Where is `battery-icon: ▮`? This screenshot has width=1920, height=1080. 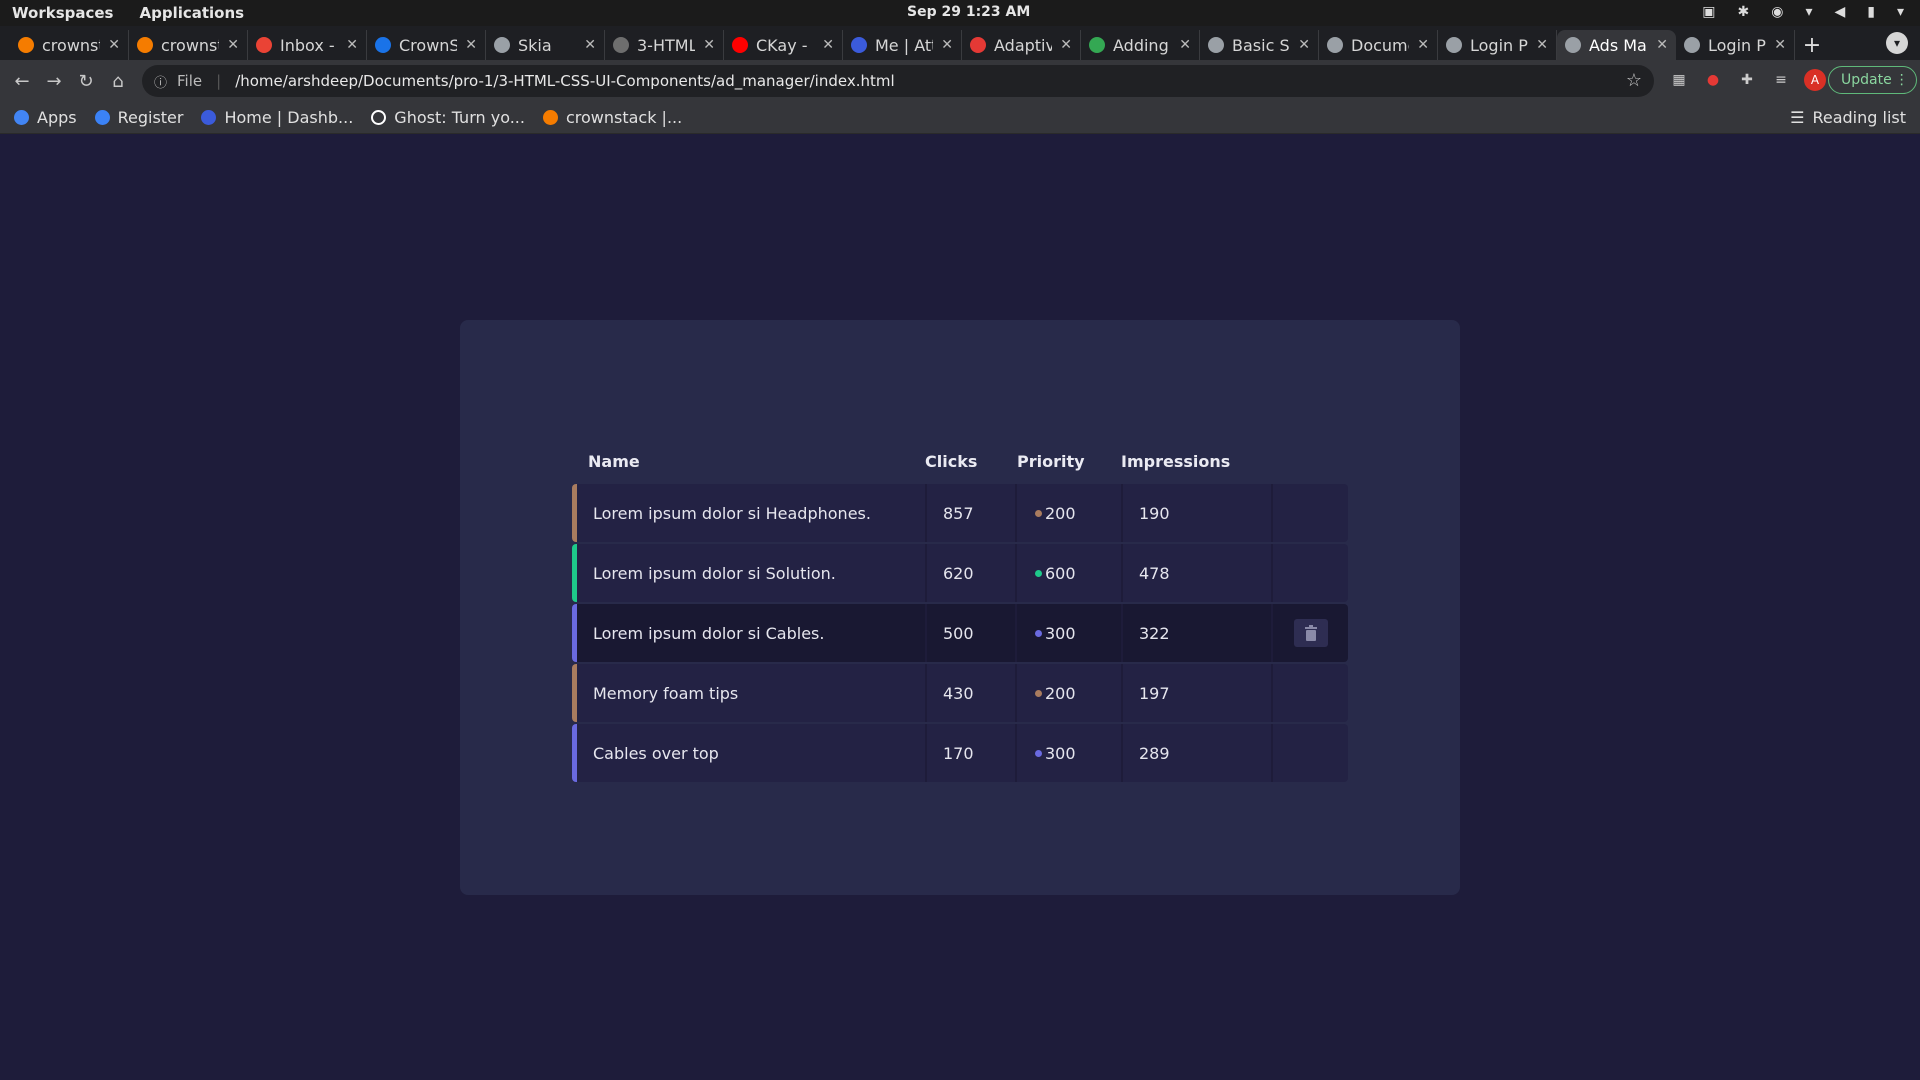
battery-icon: ▮ is located at coordinates (1871, 12).